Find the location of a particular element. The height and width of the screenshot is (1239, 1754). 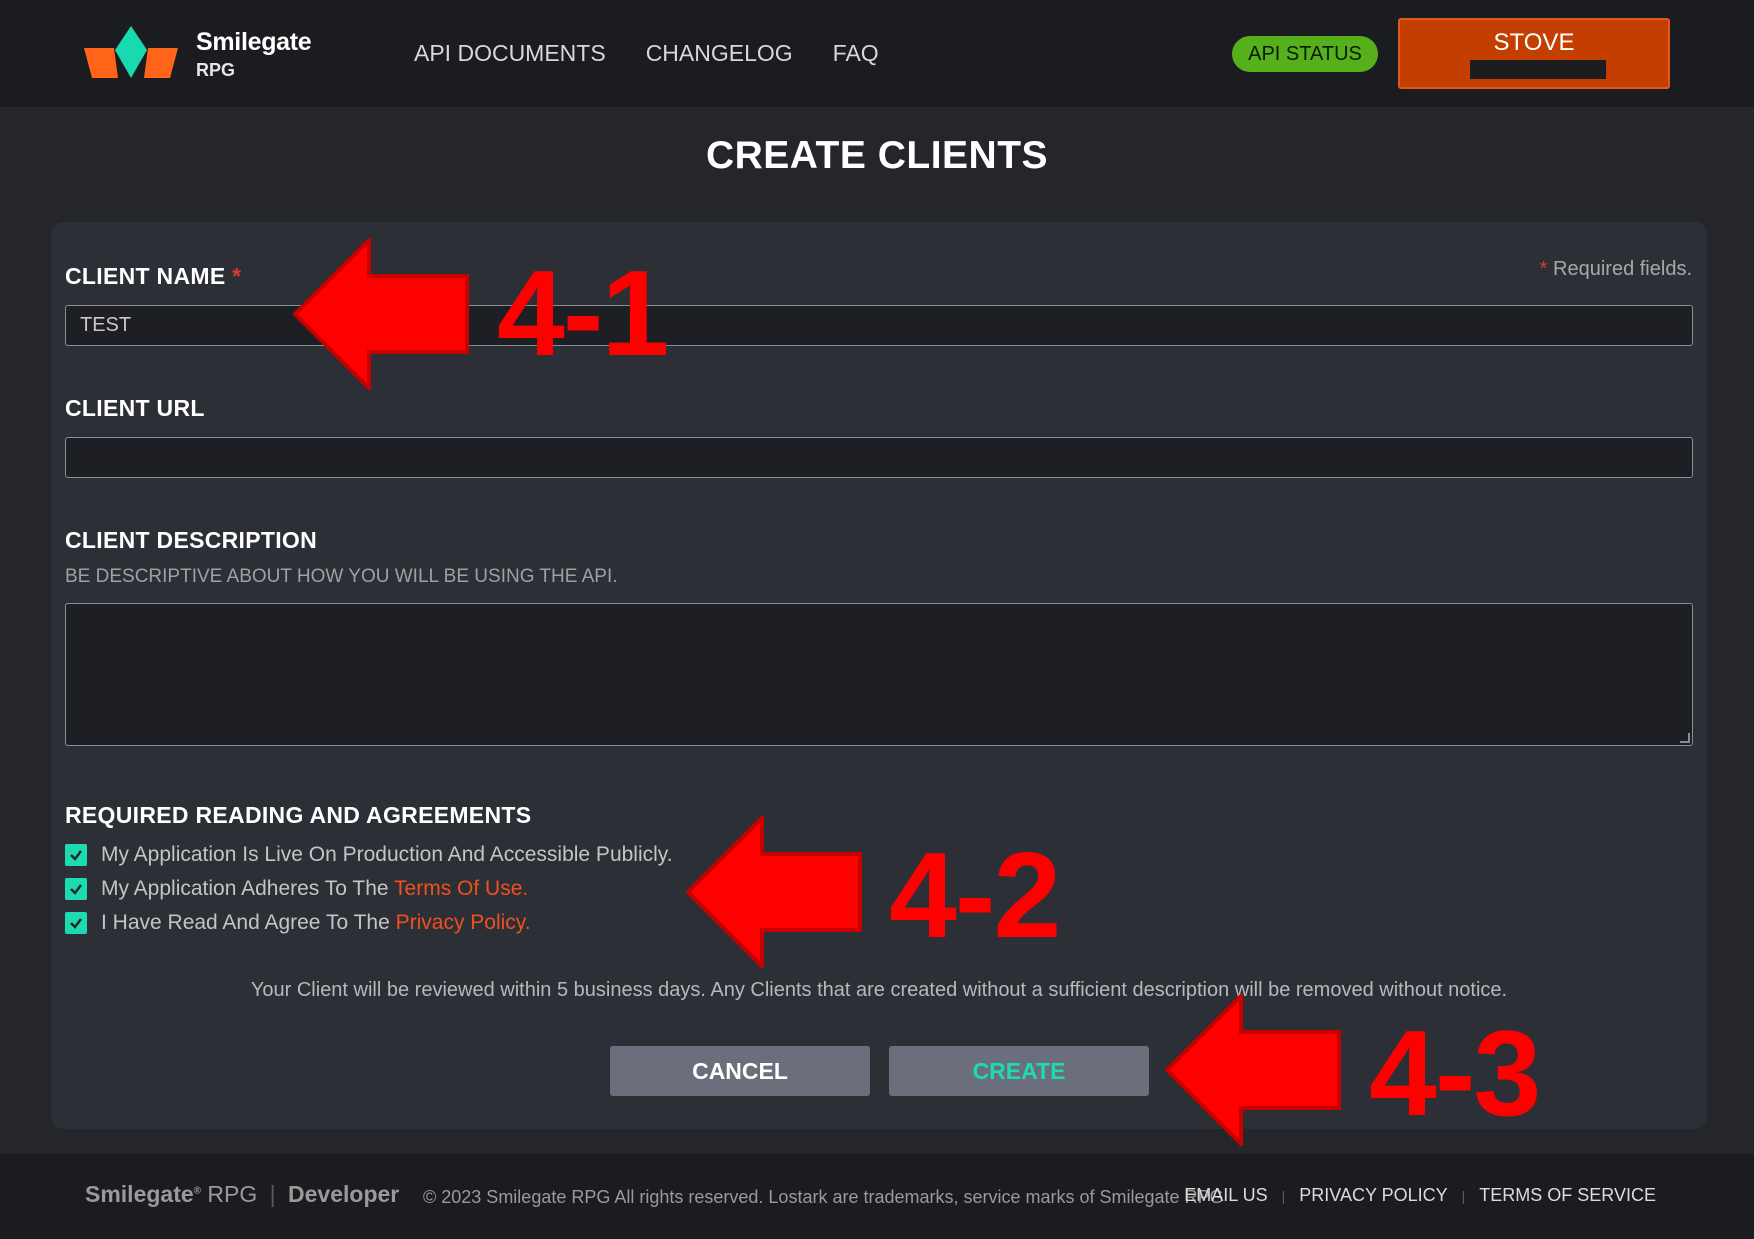

client-url-input is located at coordinates (879, 457).